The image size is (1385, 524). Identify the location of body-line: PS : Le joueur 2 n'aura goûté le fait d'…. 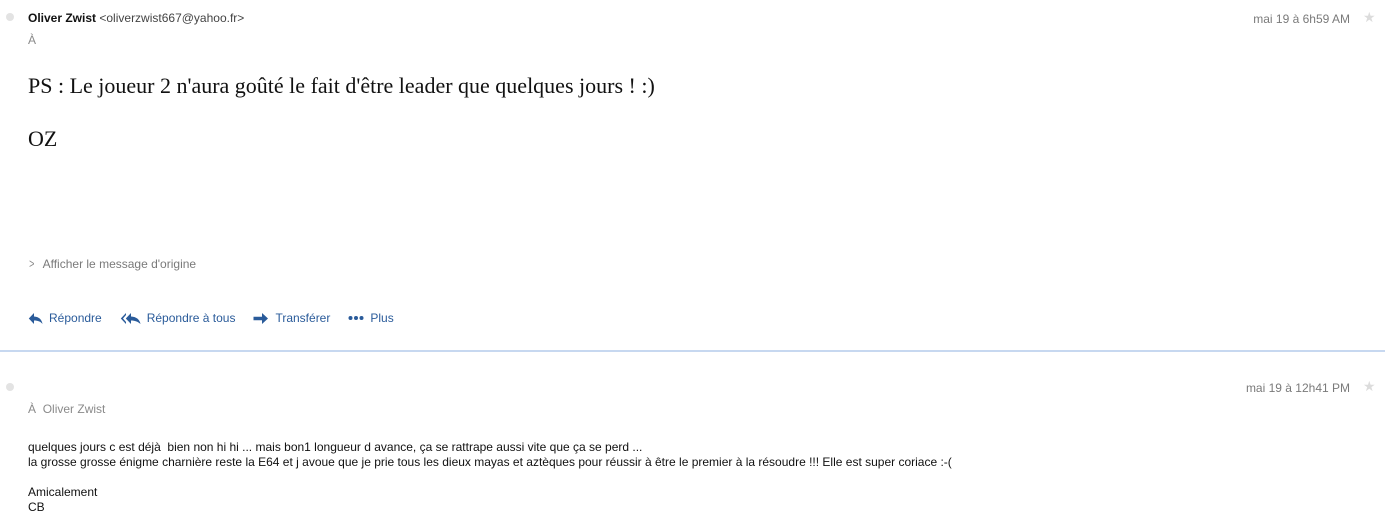
(341, 85).